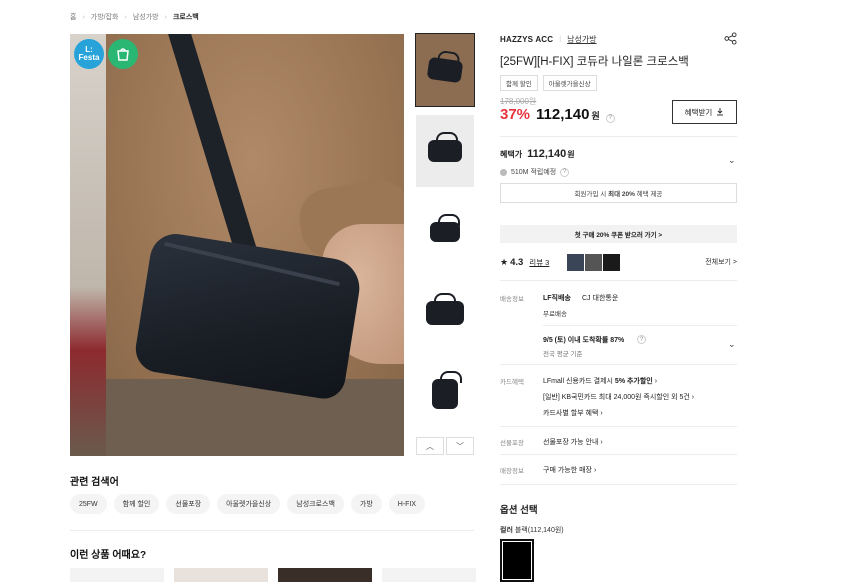  What do you see at coordinates (515, 114) in the screenshot?
I see `discount-rate: 37%` at bounding box center [515, 114].